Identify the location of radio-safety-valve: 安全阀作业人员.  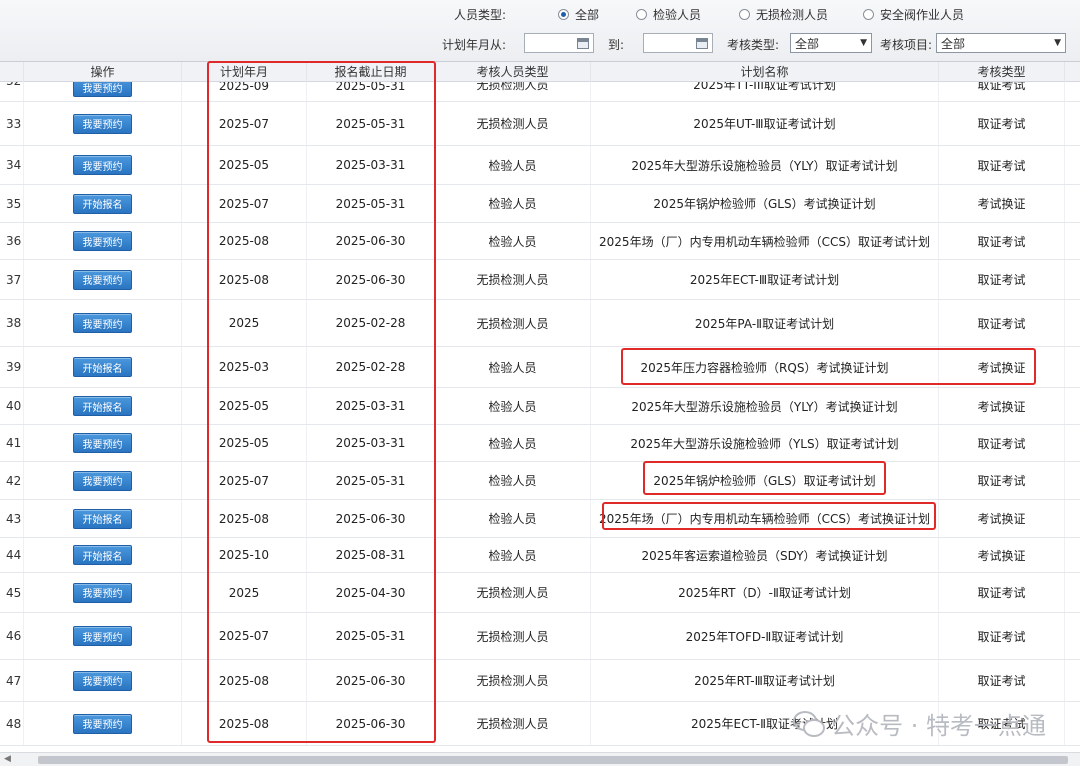
(913, 14).